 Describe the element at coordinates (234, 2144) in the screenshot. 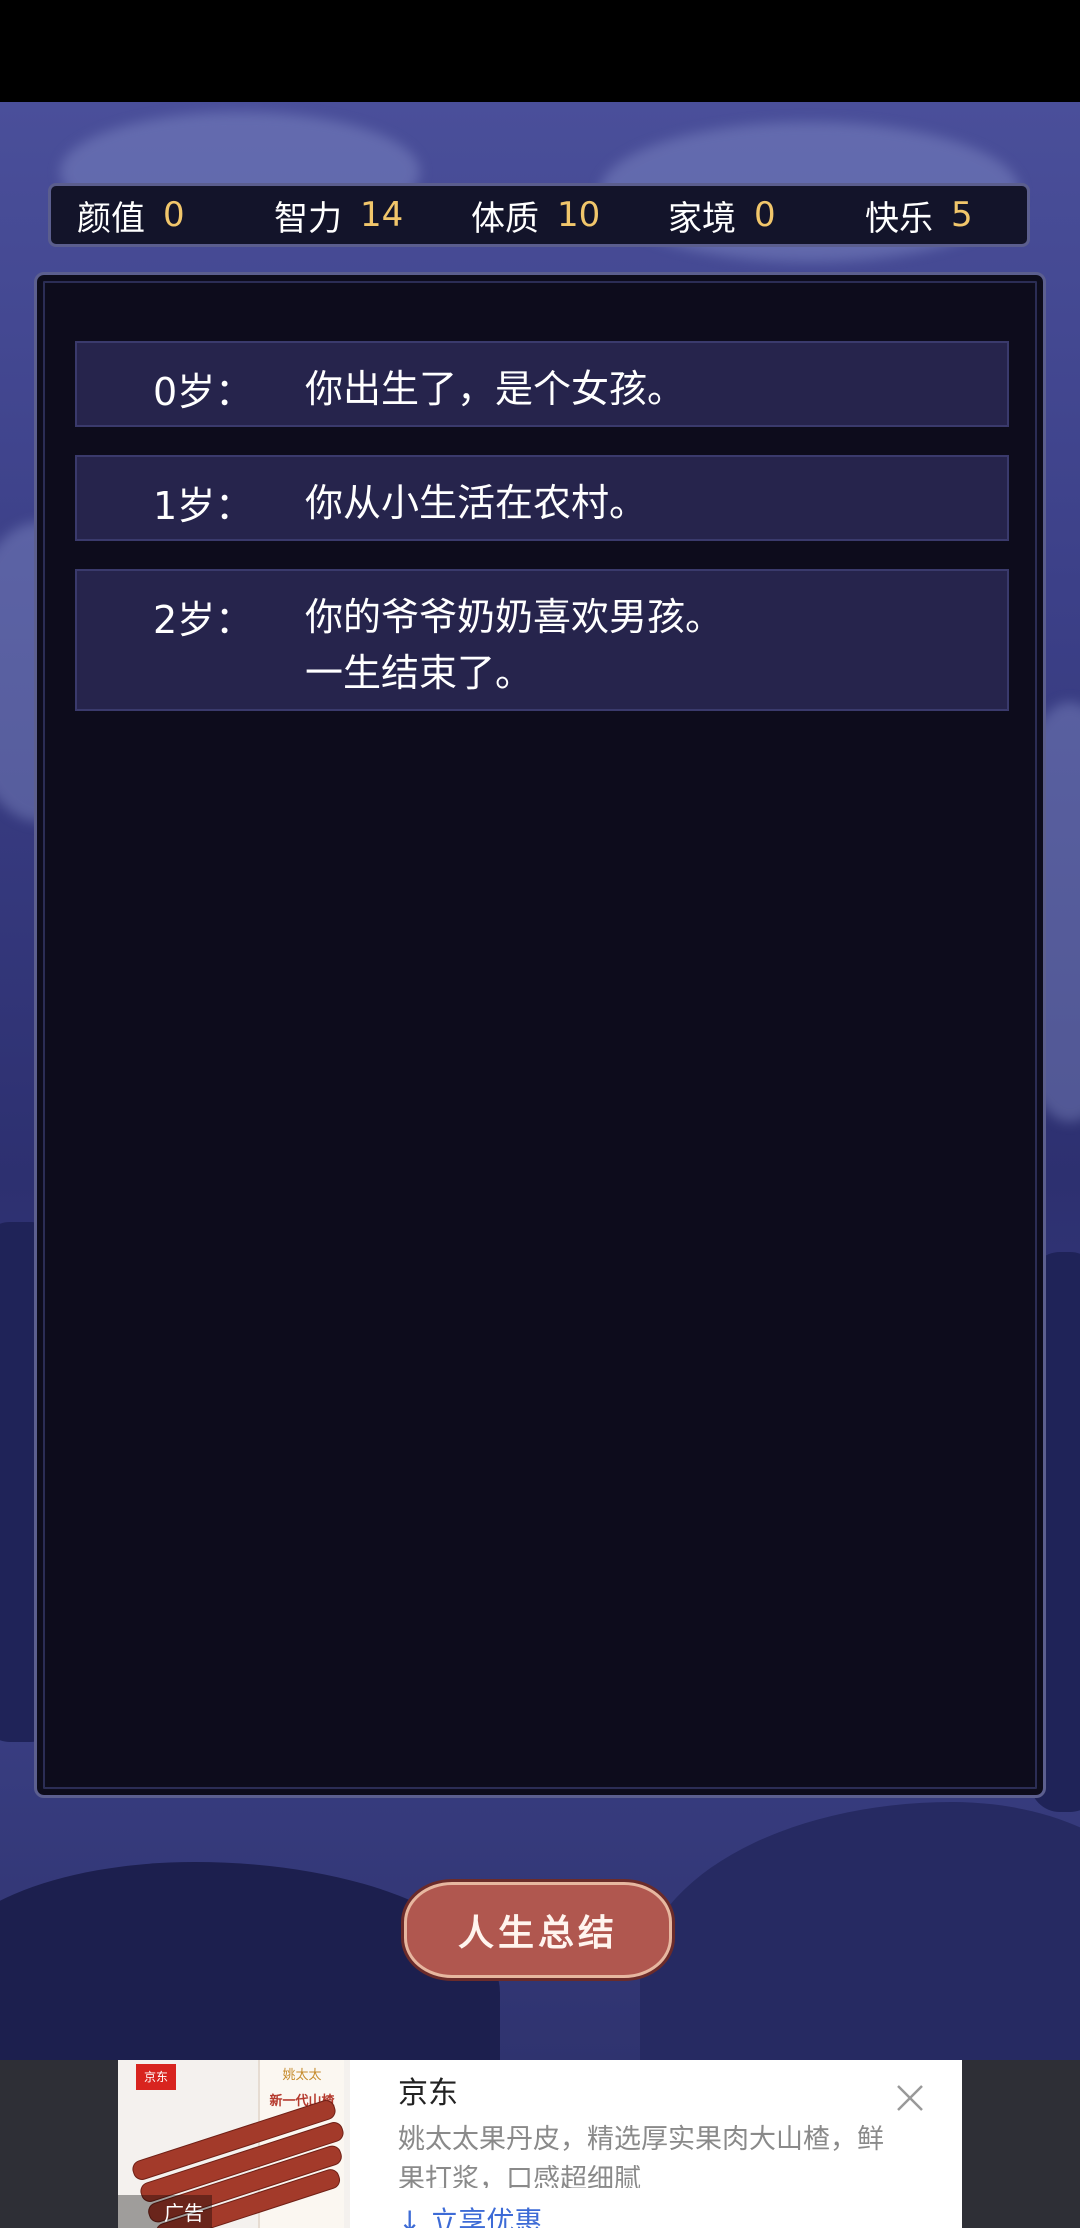

I see `ad-product-image: 京东 姚太太 新一代山楂 广告` at that location.